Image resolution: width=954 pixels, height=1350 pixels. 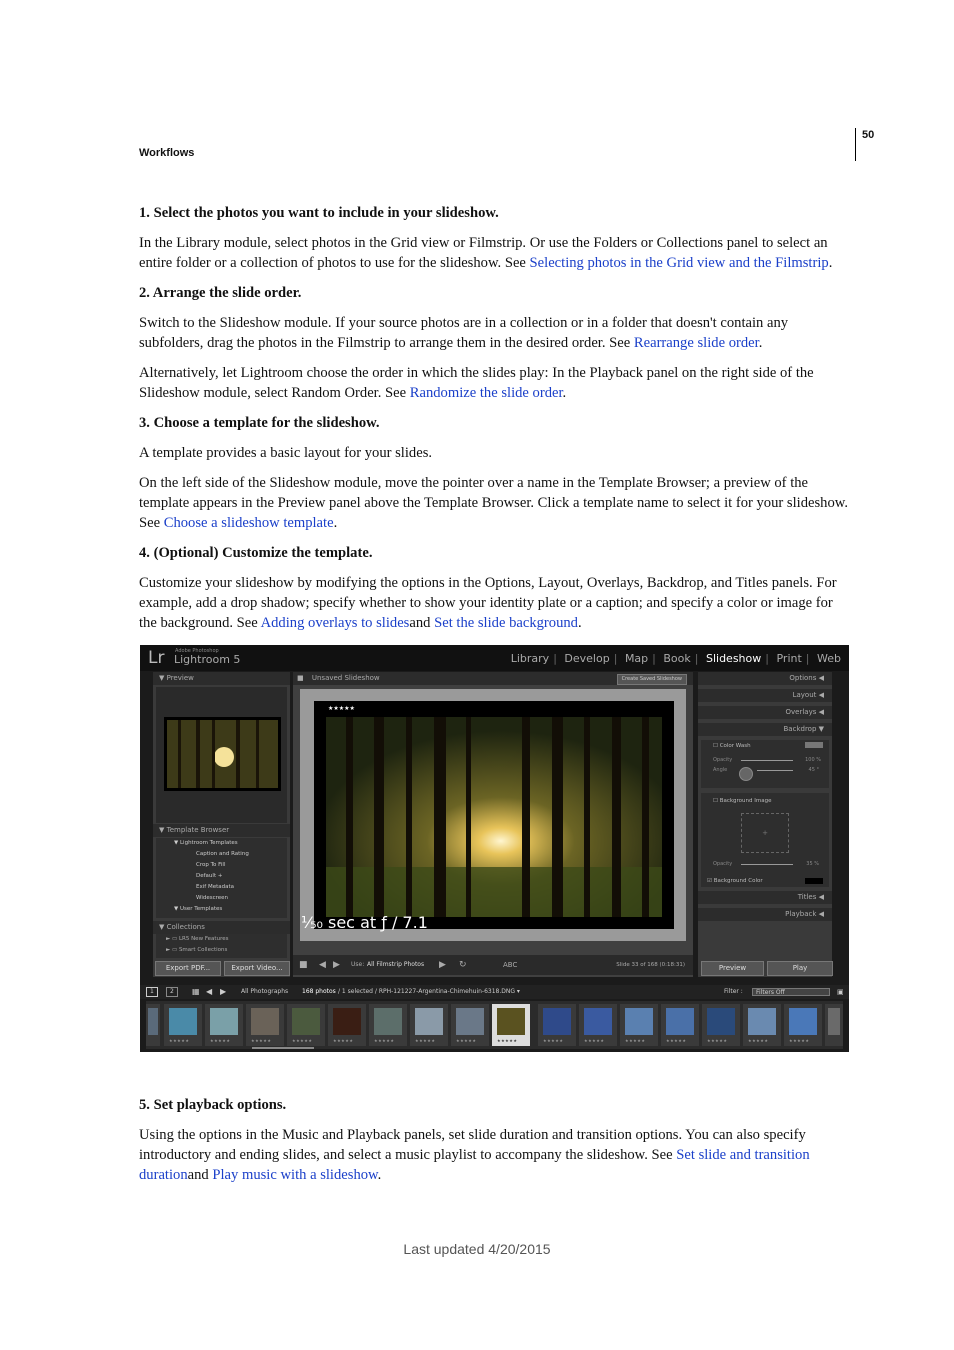 I want to click on forward-arrow-icon: ▶, so click(x=223, y=992).